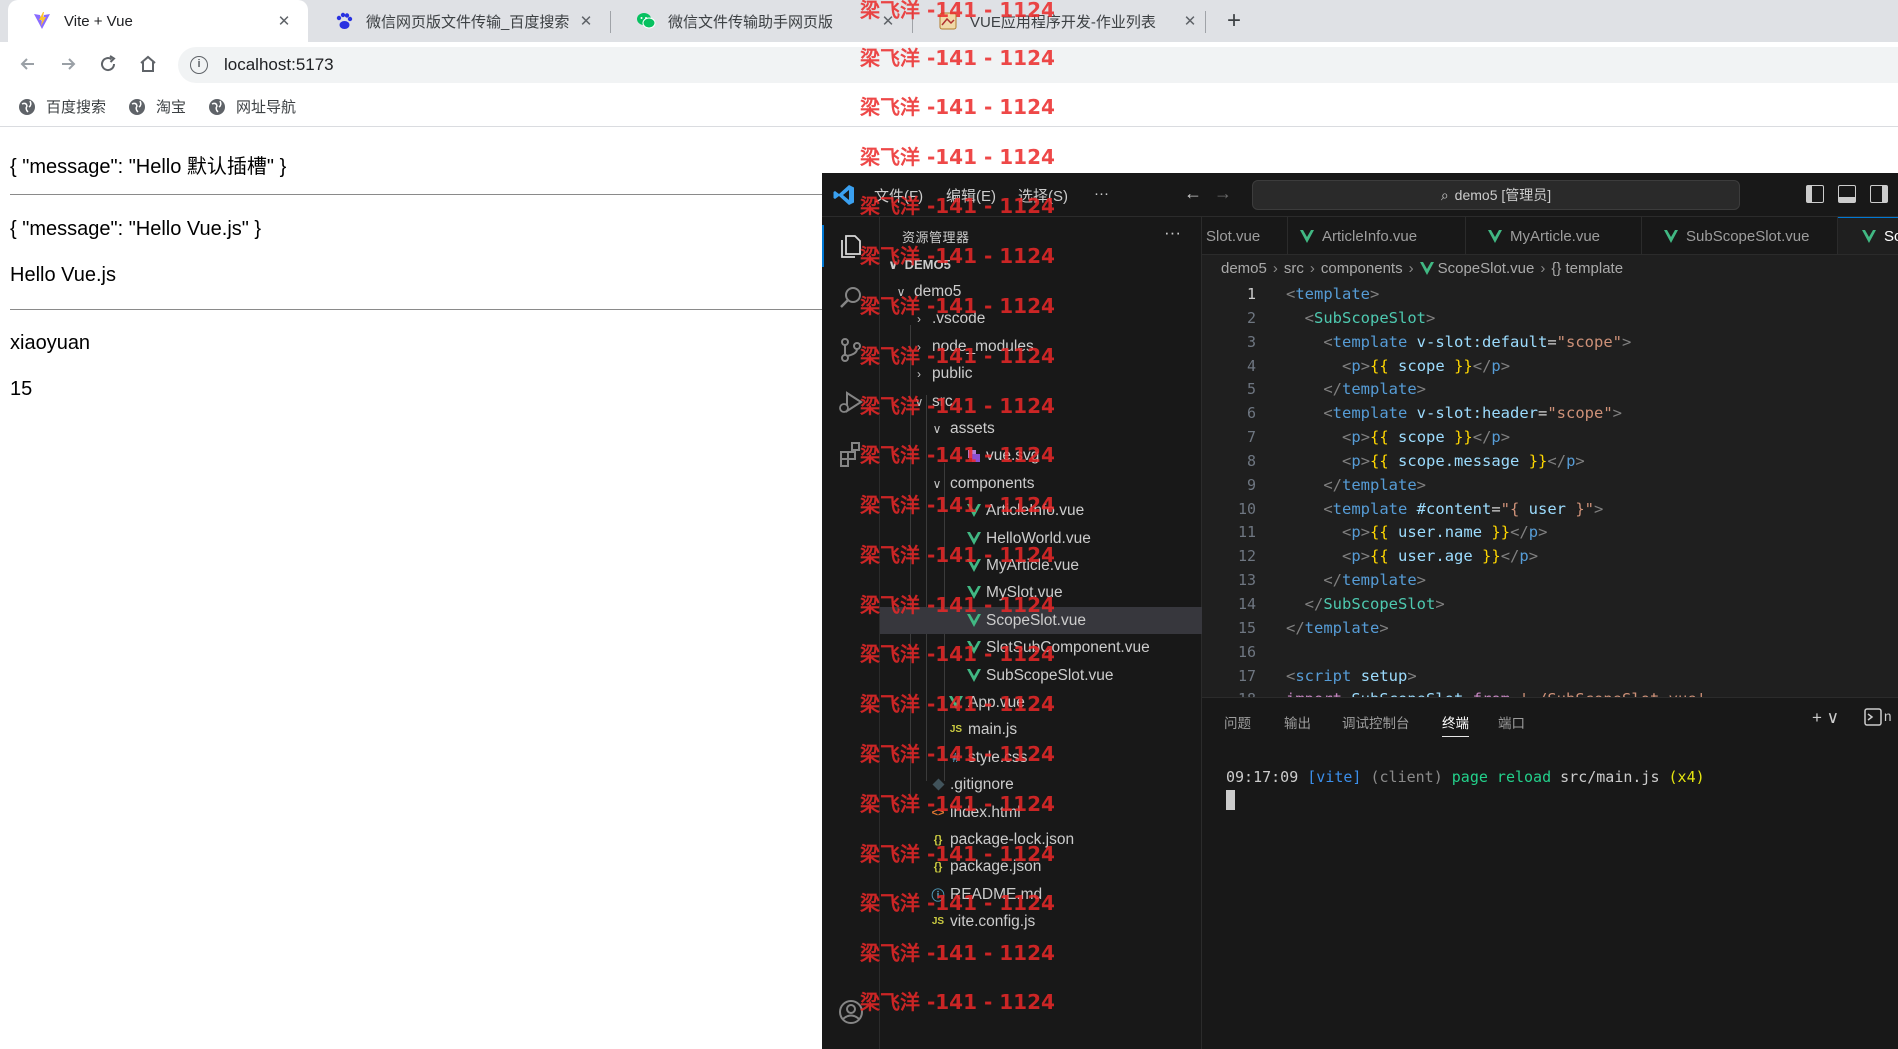 This screenshot has width=1898, height=1049. Describe the element at coordinates (1878, 717) in the screenshot. I see `terminal-switch-icon: n` at that location.